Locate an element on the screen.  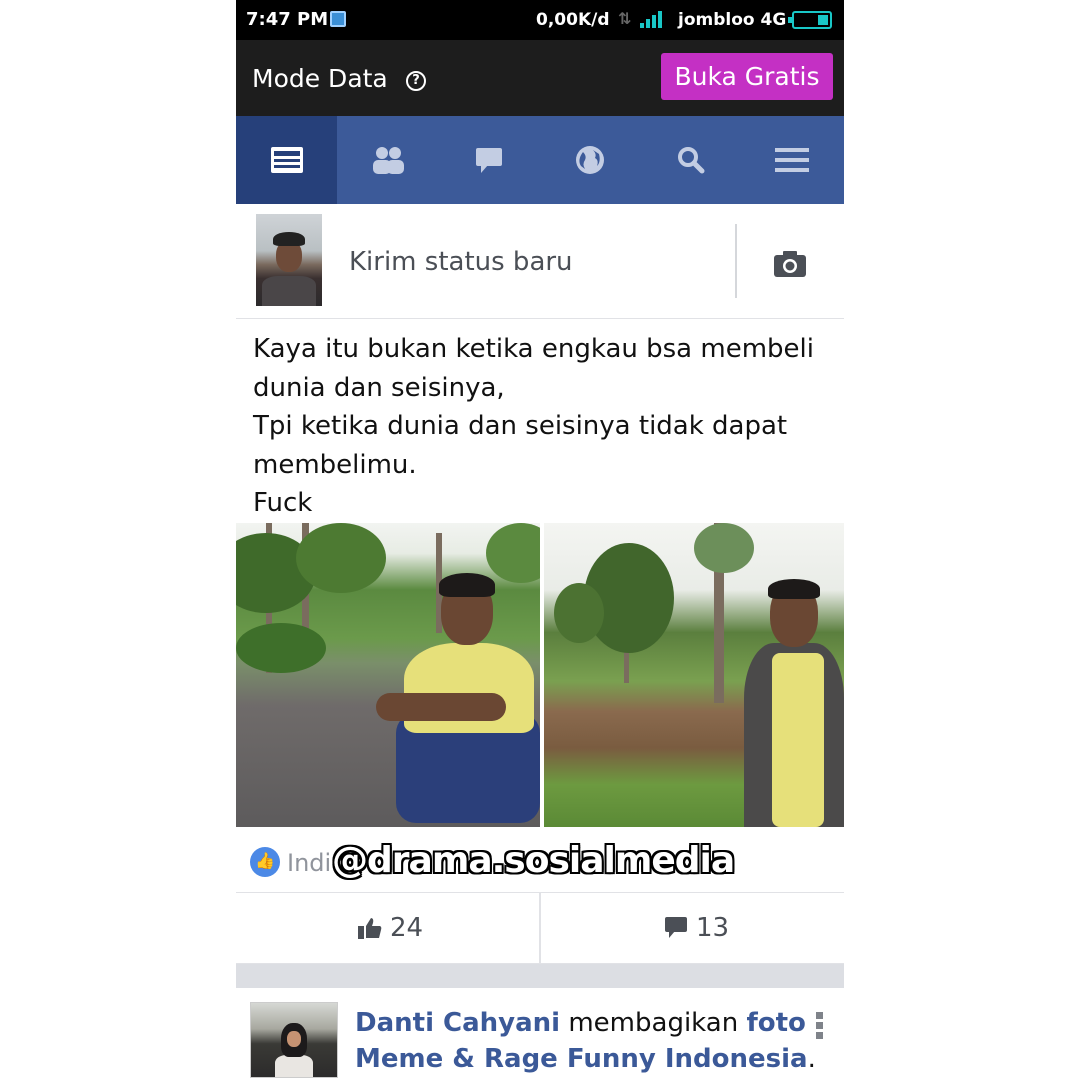
comment-button: 13 is located at coordinates (724, 928).